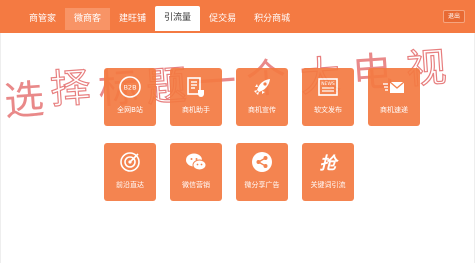  I want to click on tile-guanjianci-yinliu: 抢 关键词引流, so click(328, 172).